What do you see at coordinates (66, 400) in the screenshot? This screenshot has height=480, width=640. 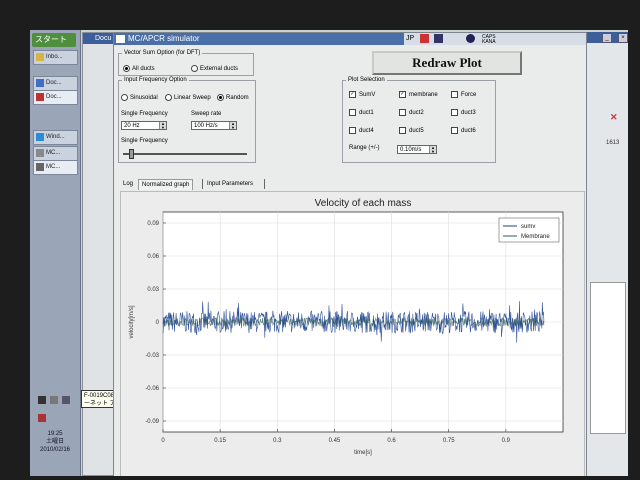 I see `battery-icon` at bounding box center [66, 400].